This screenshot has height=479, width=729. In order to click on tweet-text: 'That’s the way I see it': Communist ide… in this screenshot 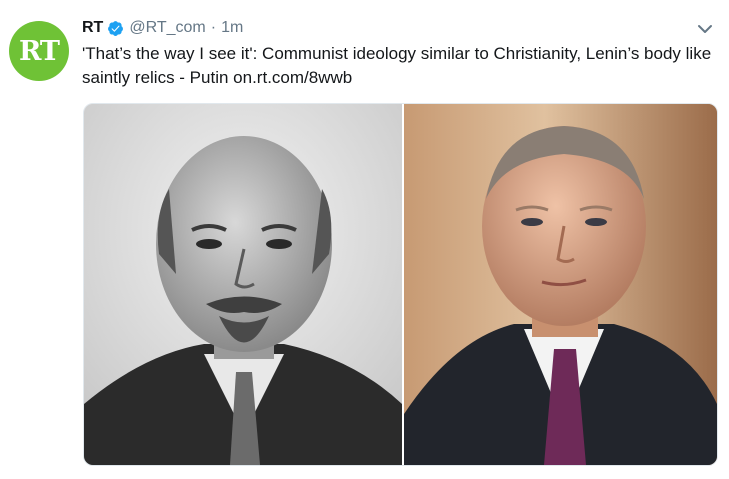, I will do `click(402, 66)`.